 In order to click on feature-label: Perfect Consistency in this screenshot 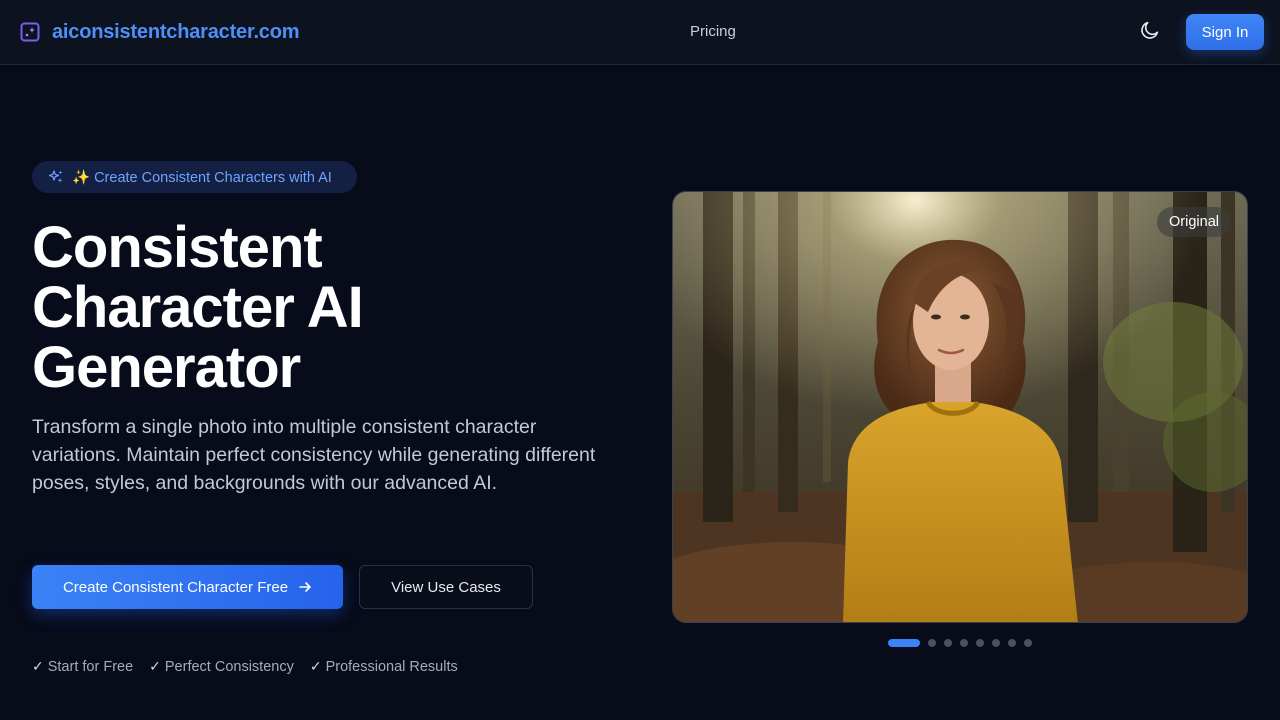, I will do `click(229, 666)`.